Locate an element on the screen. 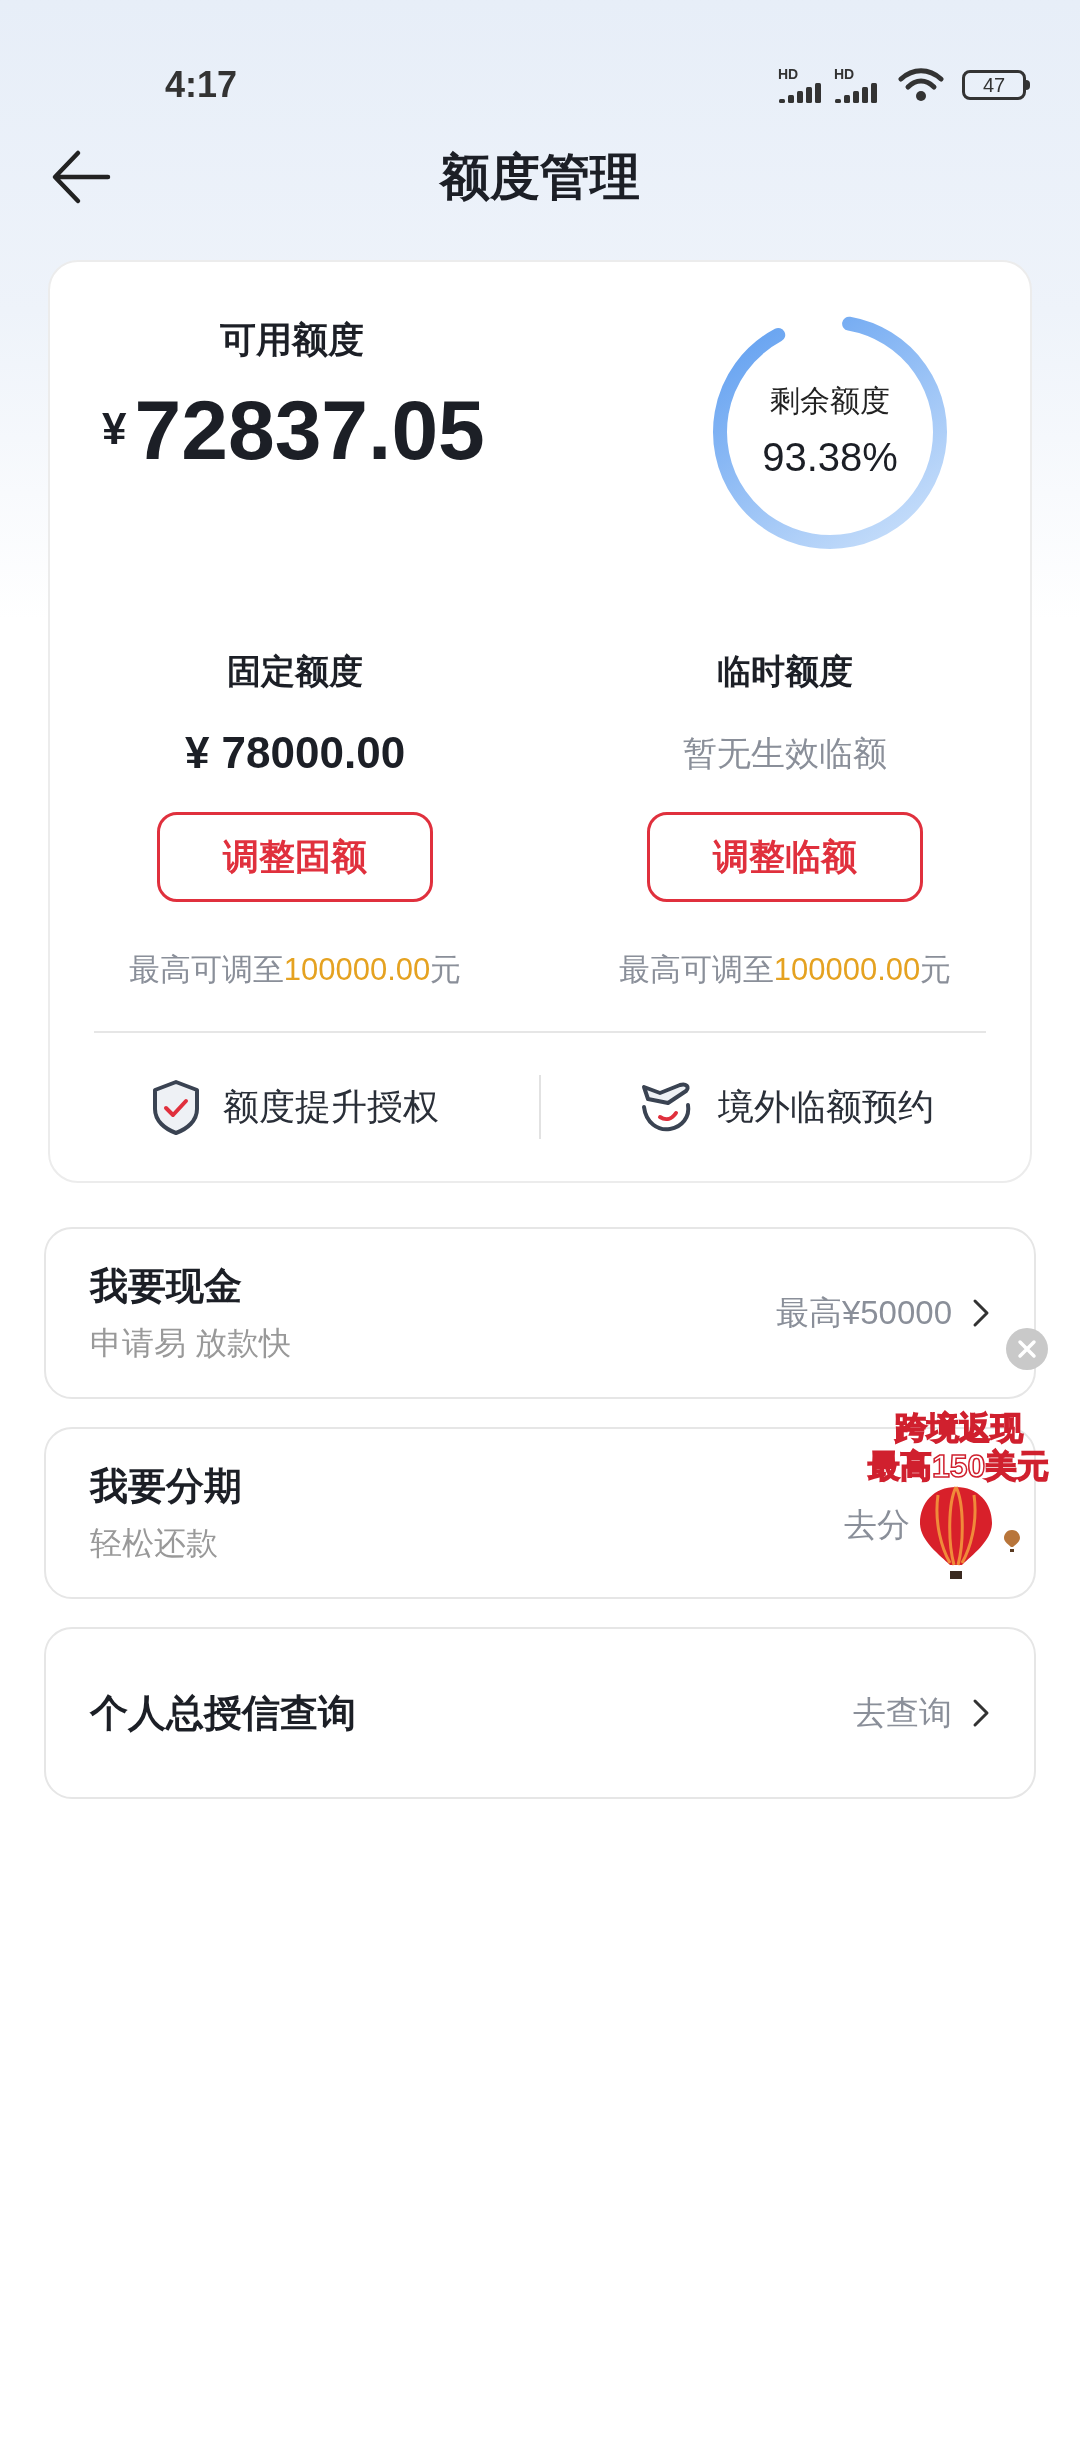 The image size is (1080, 2460). status-time: 4:17 is located at coordinates (201, 85).